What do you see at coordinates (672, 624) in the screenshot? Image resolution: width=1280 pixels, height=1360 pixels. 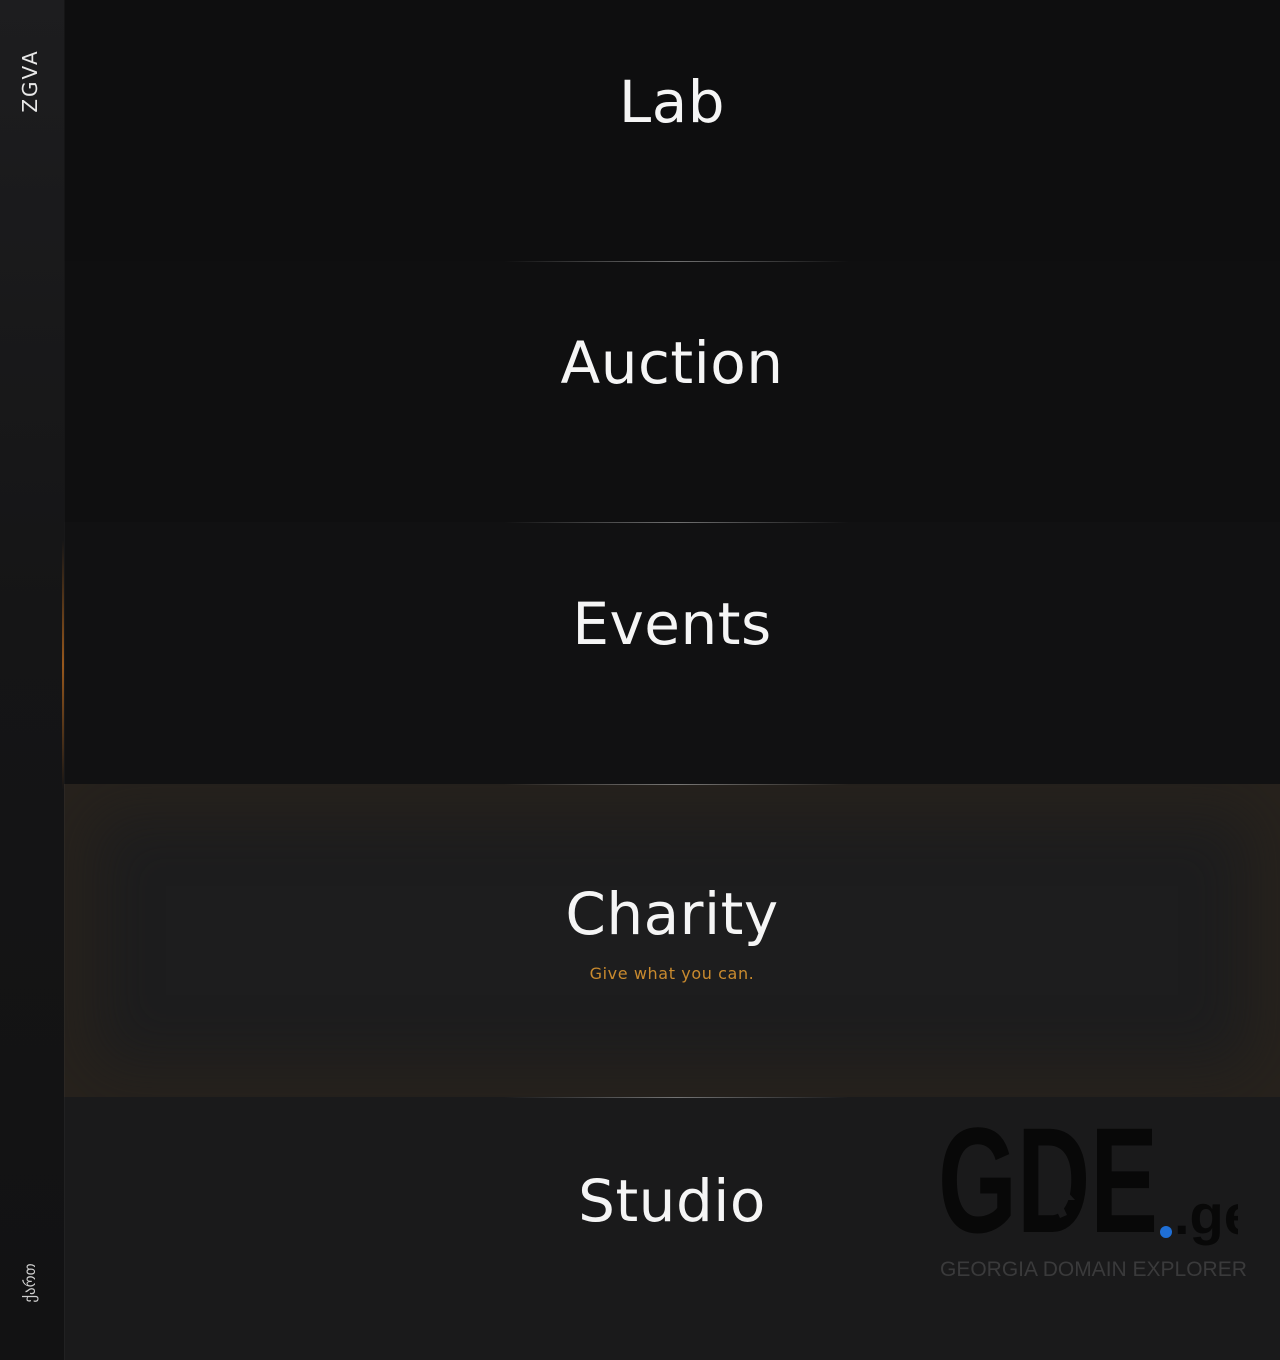 I see `section-title-events: Events` at bounding box center [672, 624].